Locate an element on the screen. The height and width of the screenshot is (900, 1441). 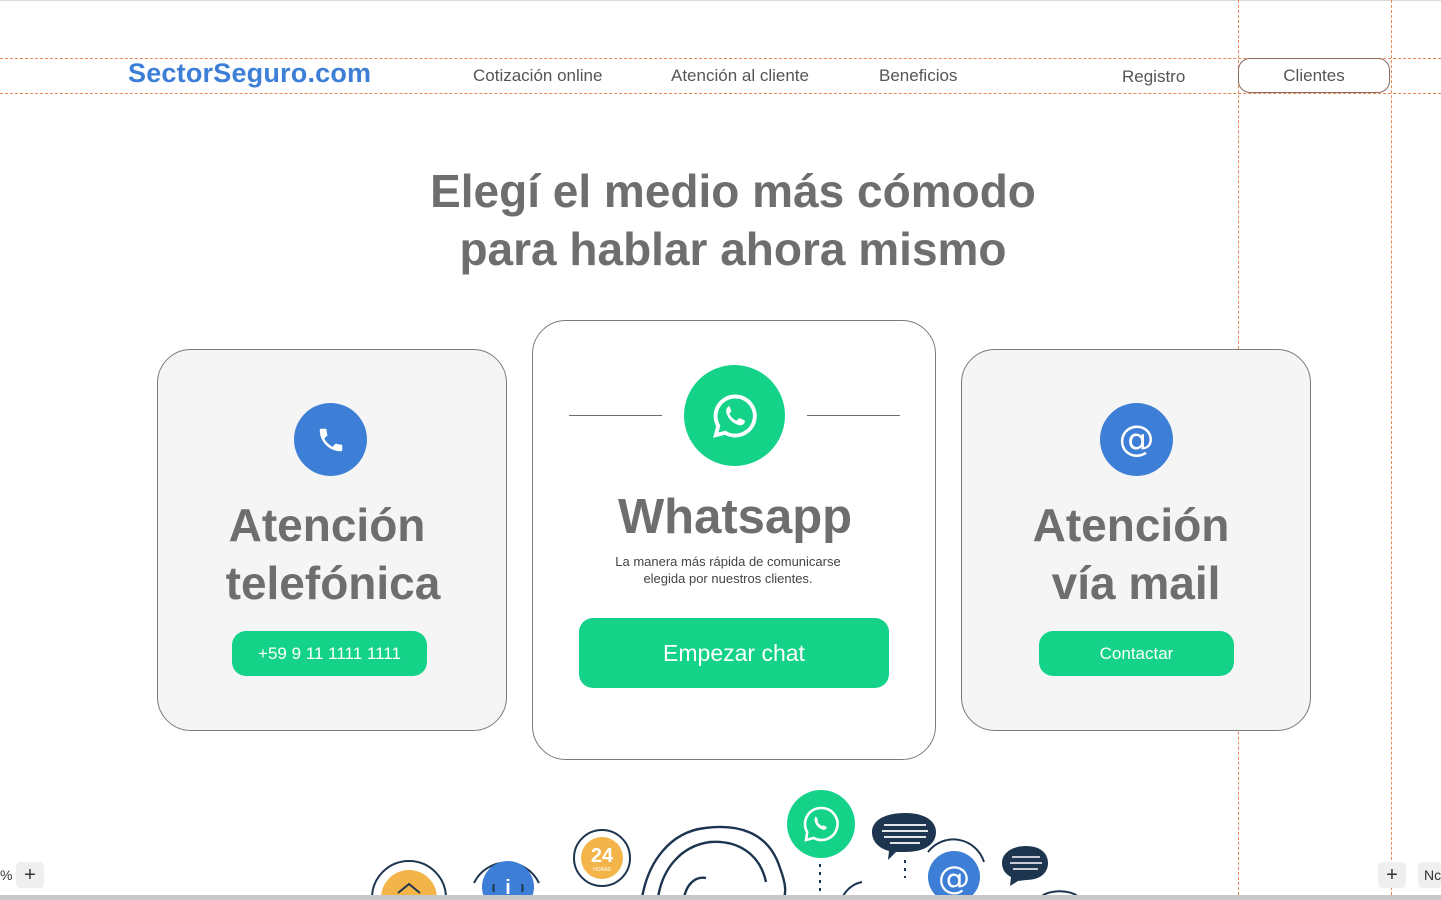
nav-link-quote: Cotización online is located at coordinates (537, 76).